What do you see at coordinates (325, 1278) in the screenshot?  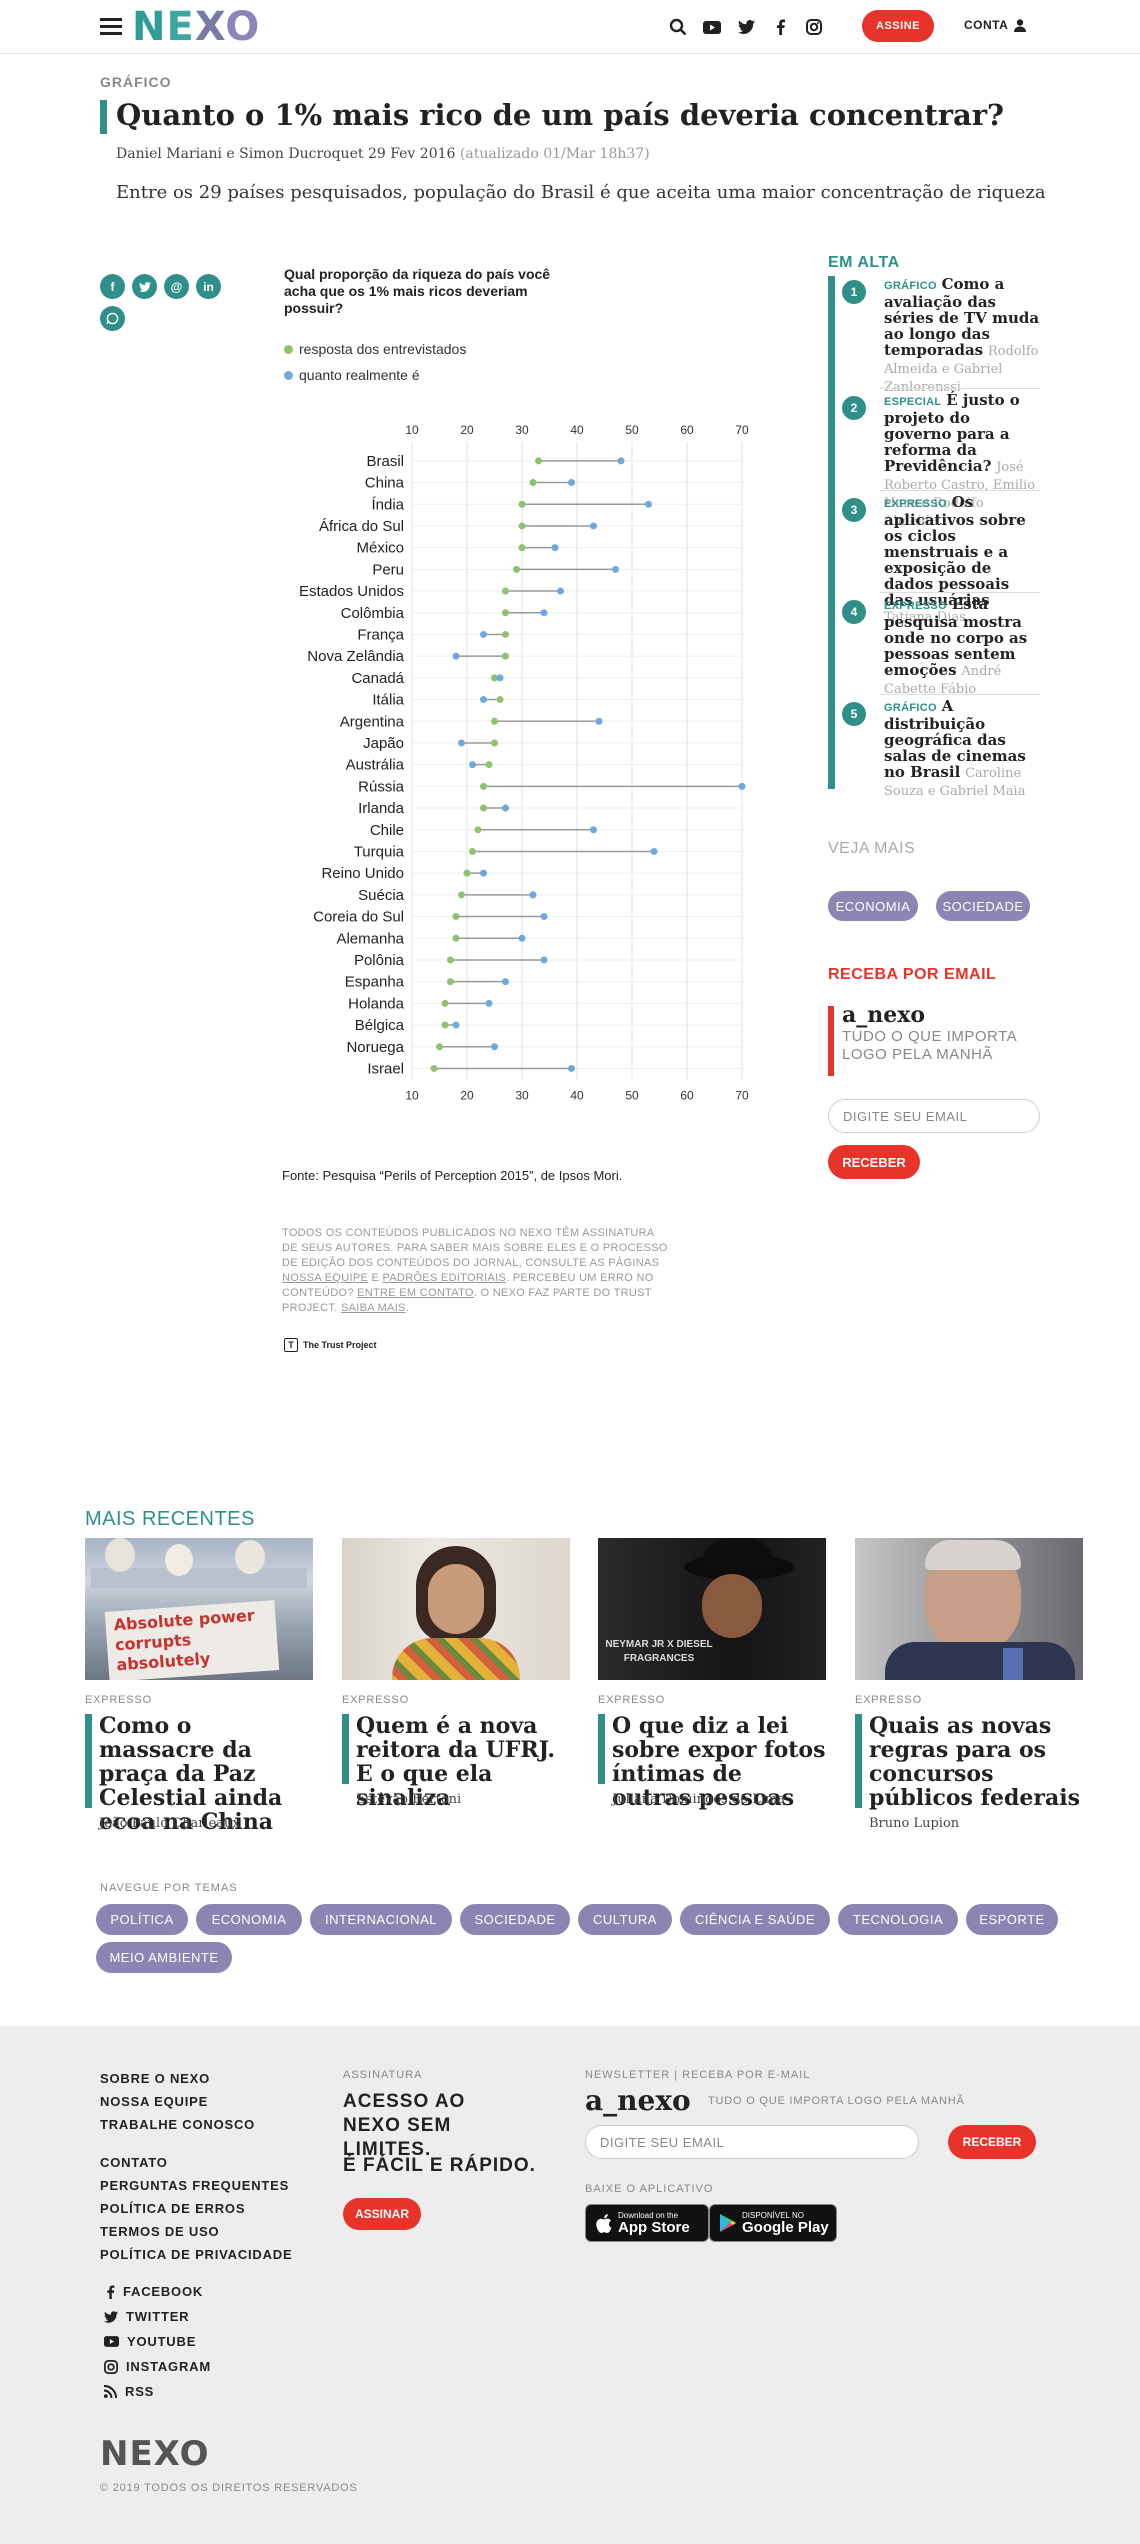 I see `nossa-equipe-link: NOSSA EQUIPE` at bounding box center [325, 1278].